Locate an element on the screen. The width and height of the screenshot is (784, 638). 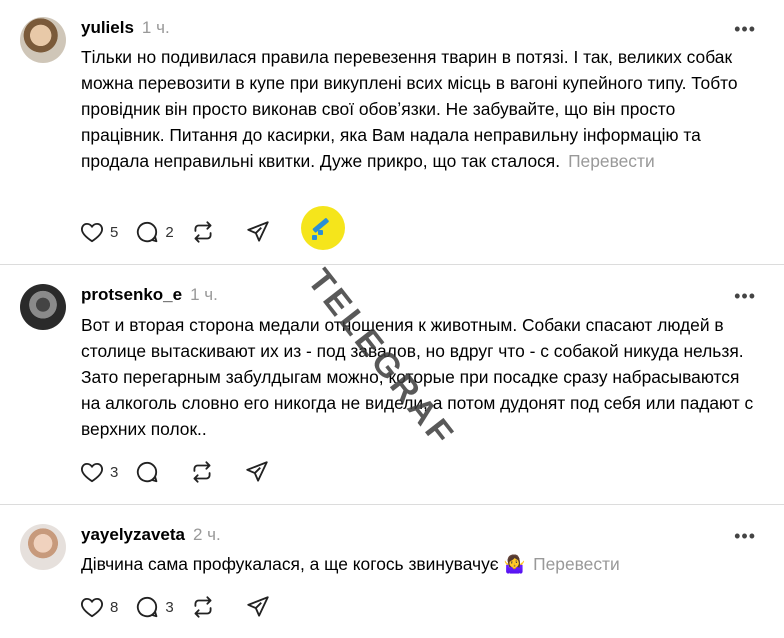
reply-count: 3 is located at coordinates (169, 607).